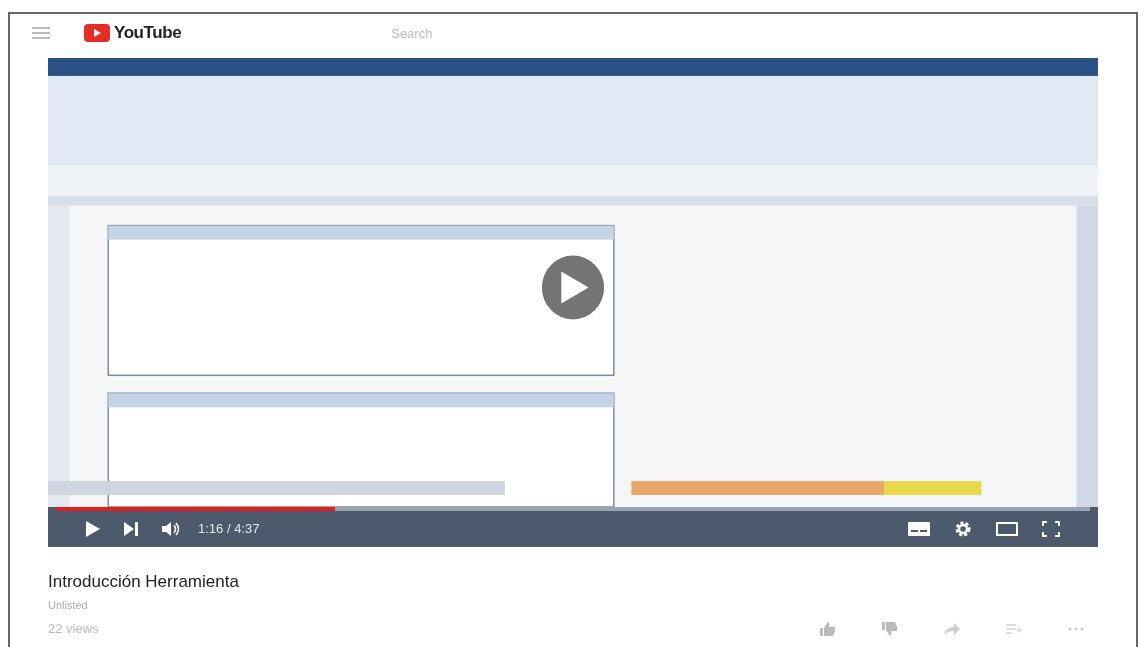 The width and height of the screenshot is (1146, 647). What do you see at coordinates (963, 529) in the screenshot?
I see `settings-icon` at bounding box center [963, 529].